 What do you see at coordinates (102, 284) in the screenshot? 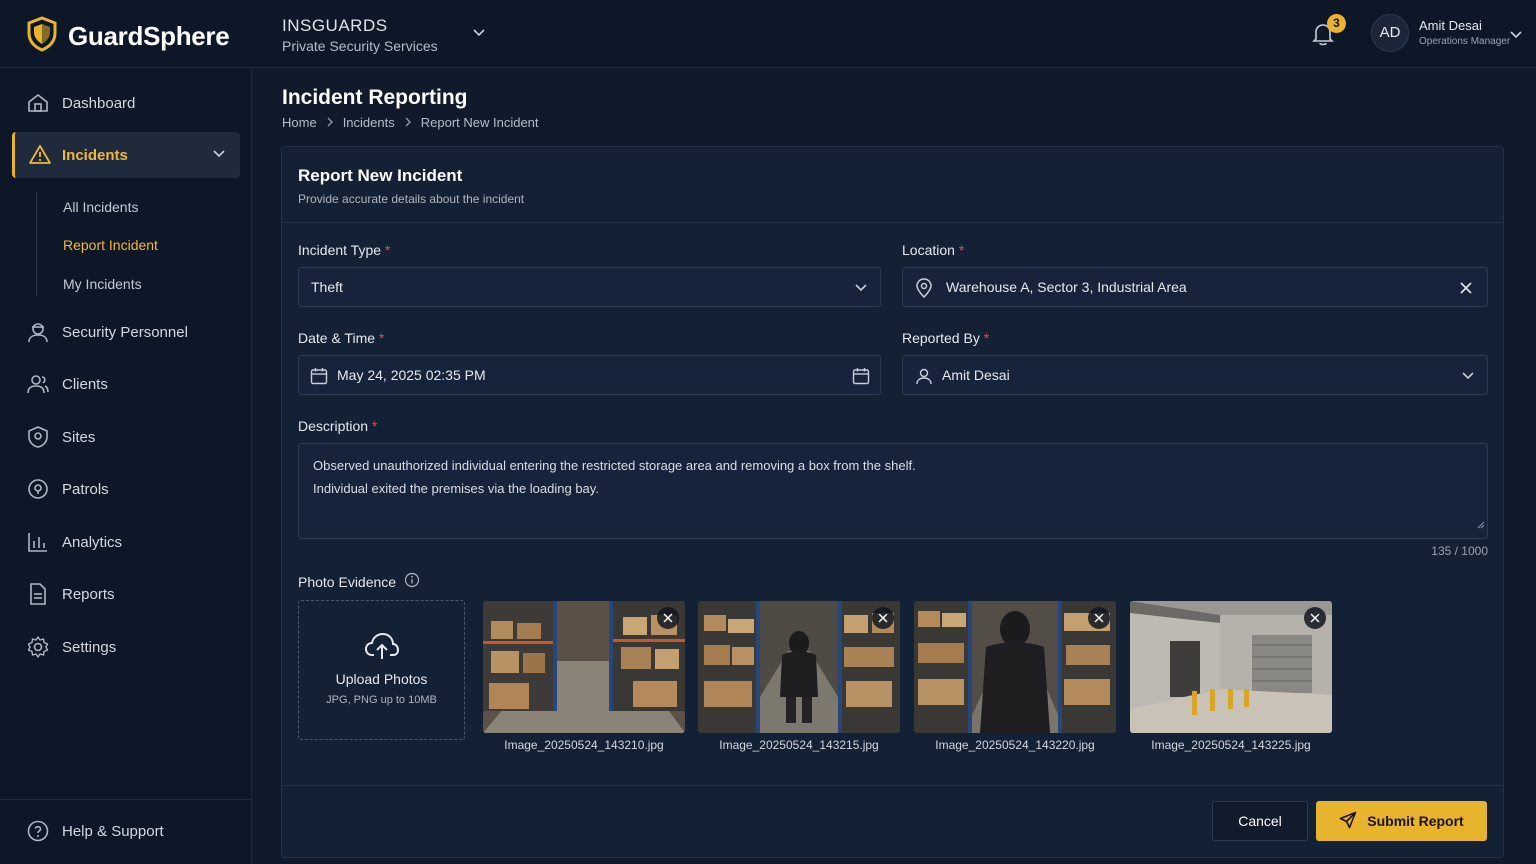
I see `sidebar-subitem-my-incidents: My Incidents` at bounding box center [102, 284].